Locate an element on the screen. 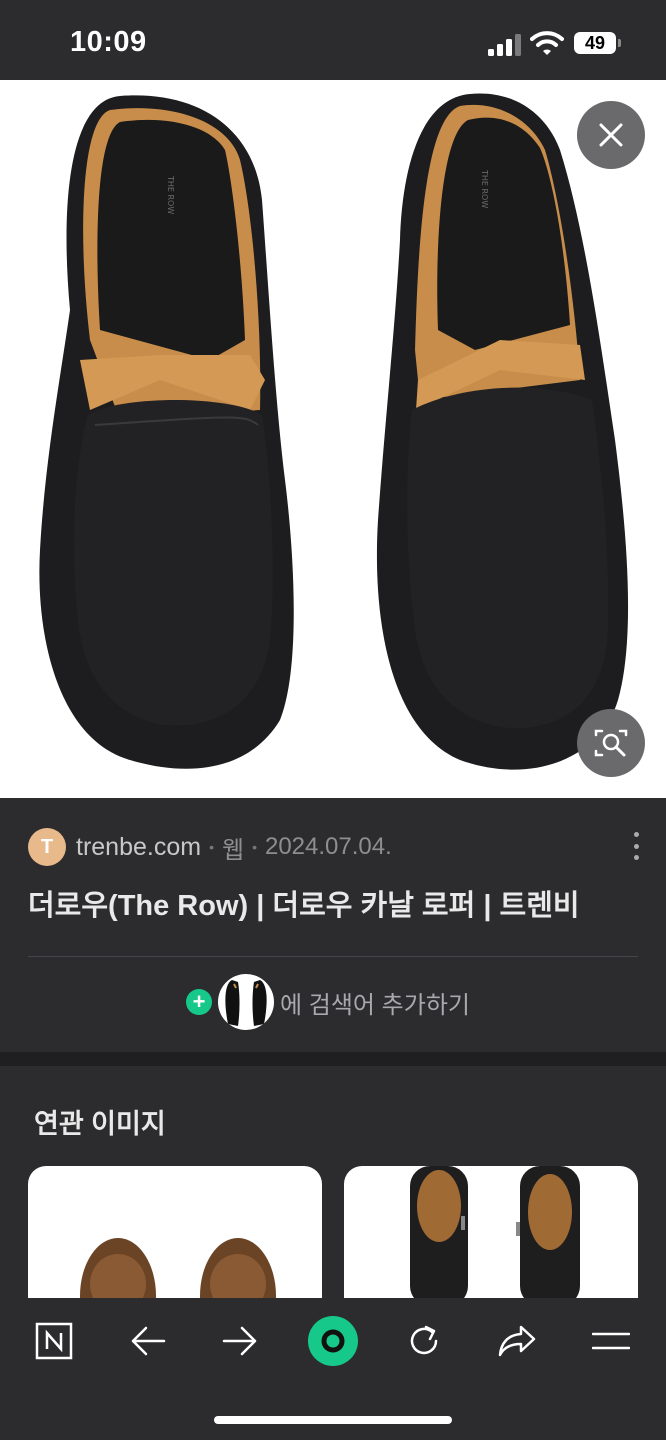 The width and height of the screenshot is (666, 1440). site-favicon: T is located at coordinates (47, 847).